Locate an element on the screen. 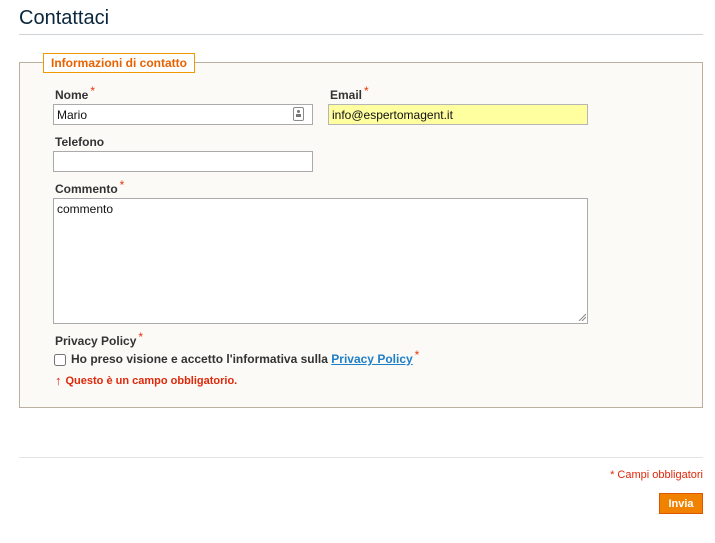  name-label: Nome * is located at coordinates (75, 93).